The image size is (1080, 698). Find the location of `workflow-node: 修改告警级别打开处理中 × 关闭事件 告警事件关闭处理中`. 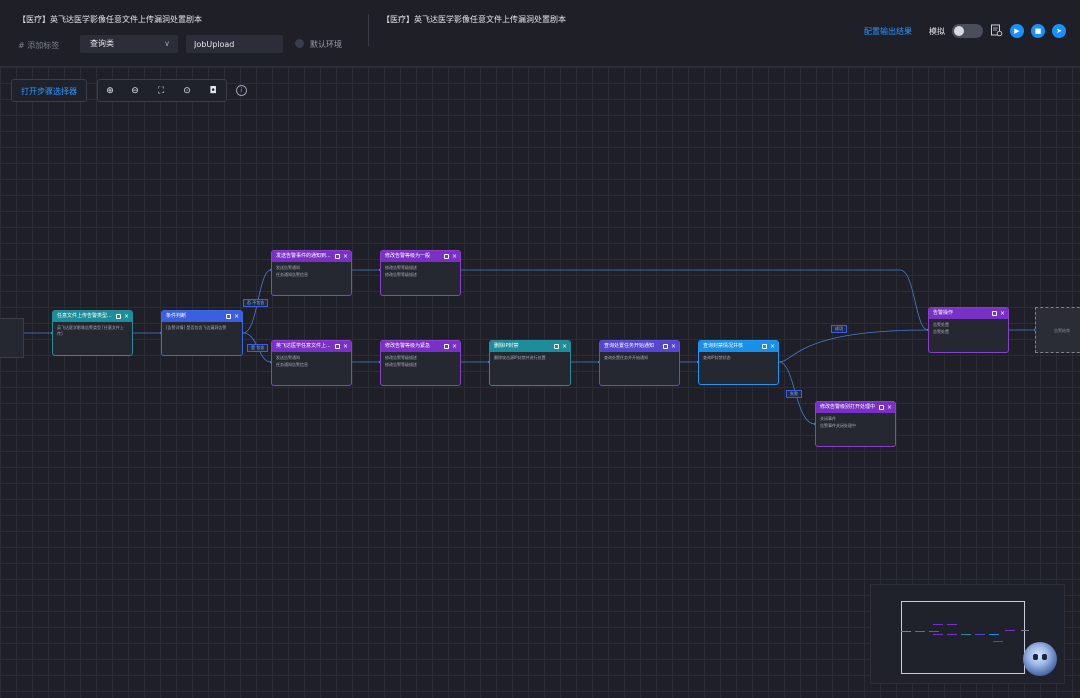

workflow-node: 修改告警级别打开处理中 × 关闭事件 告警事件关闭处理中 is located at coordinates (855, 424).